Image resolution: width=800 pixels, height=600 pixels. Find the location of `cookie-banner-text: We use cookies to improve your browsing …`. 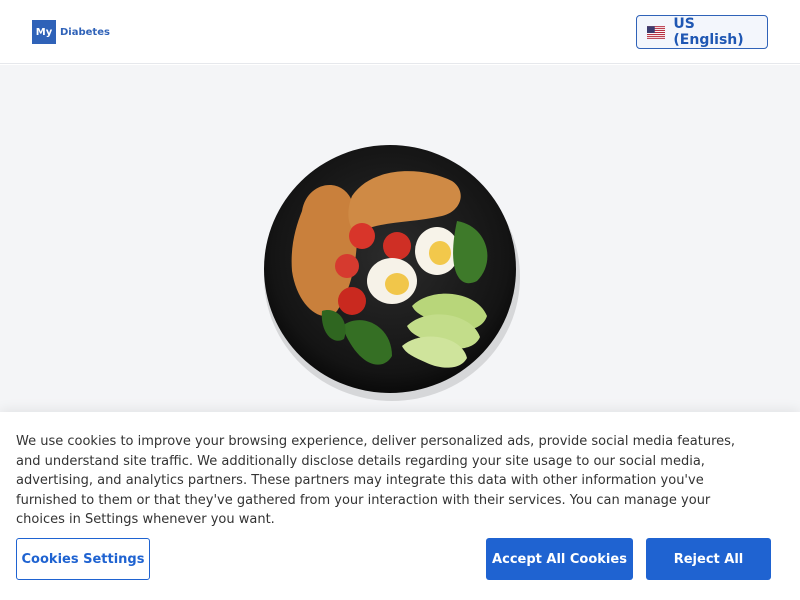

cookie-banner-text: We use cookies to improve your browsing … is located at coordinates (376, 480).